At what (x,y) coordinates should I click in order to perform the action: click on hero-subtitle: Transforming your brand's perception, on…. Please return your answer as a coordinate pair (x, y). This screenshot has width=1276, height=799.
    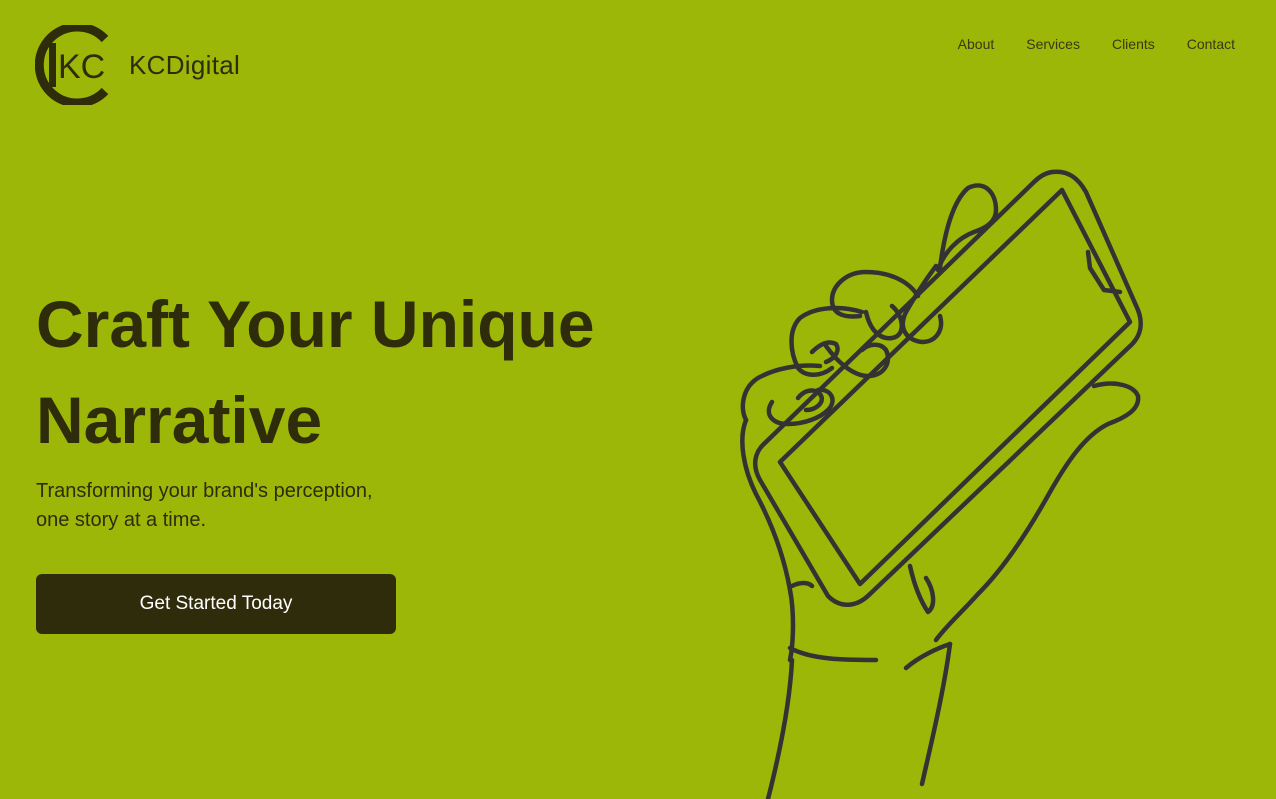
    Looking at the image, I should click on (204, 506).